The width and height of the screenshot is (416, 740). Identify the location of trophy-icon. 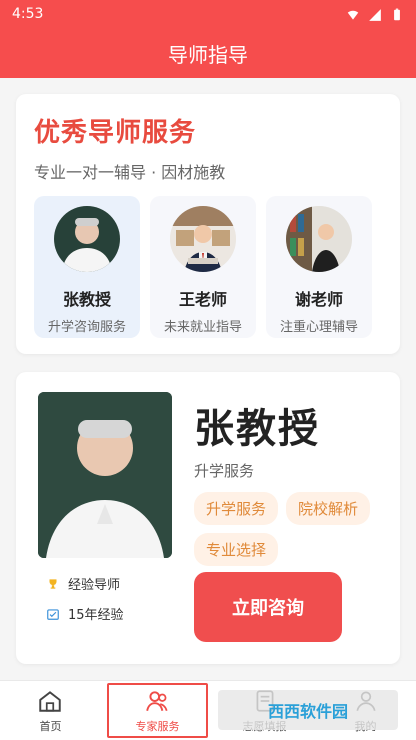
(53, 584).